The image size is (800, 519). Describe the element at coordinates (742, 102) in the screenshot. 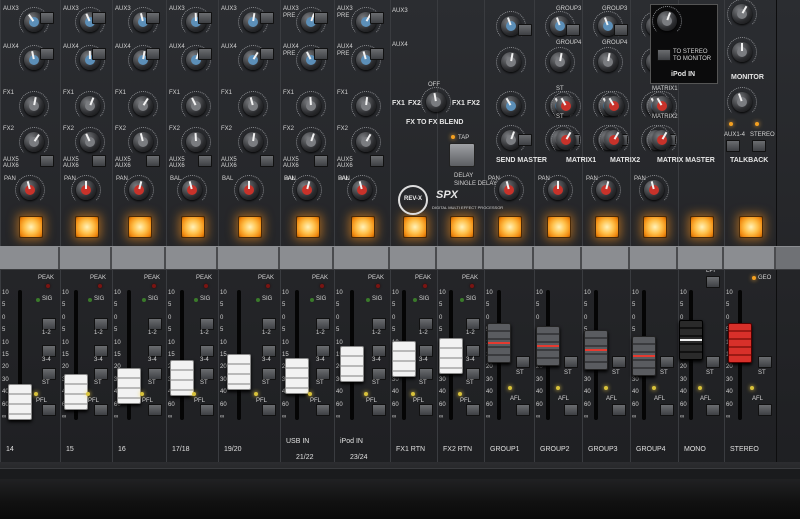

I see `talkback-knob` at that location.